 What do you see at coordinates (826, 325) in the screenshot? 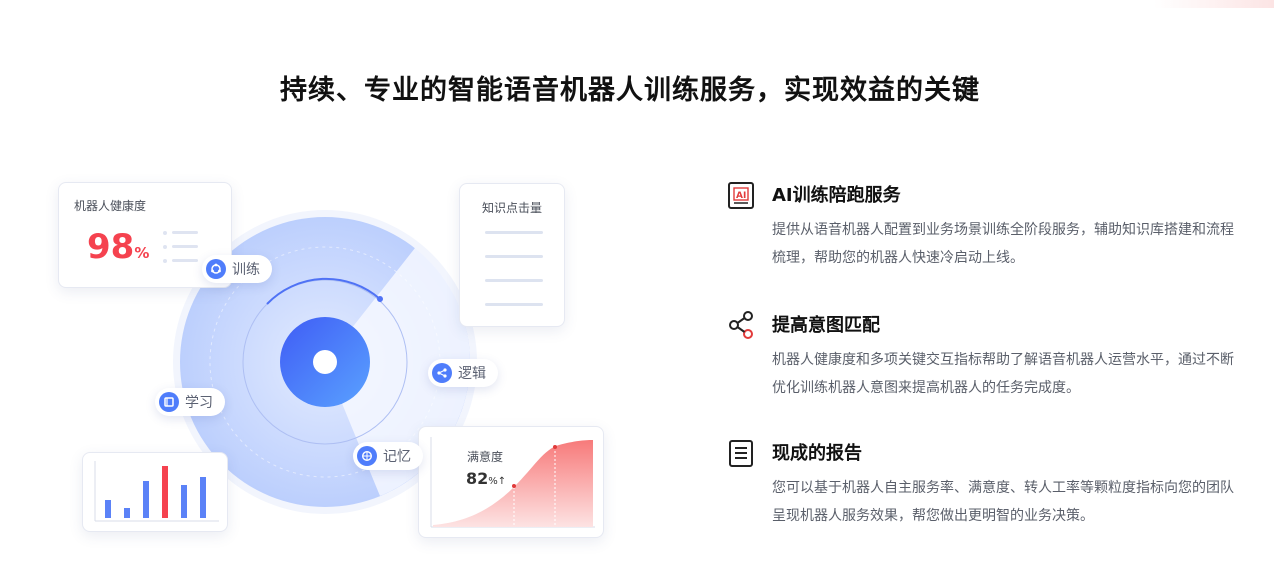
I see `feature-title: 提高意图匹配` at bounding box center [826, 325].